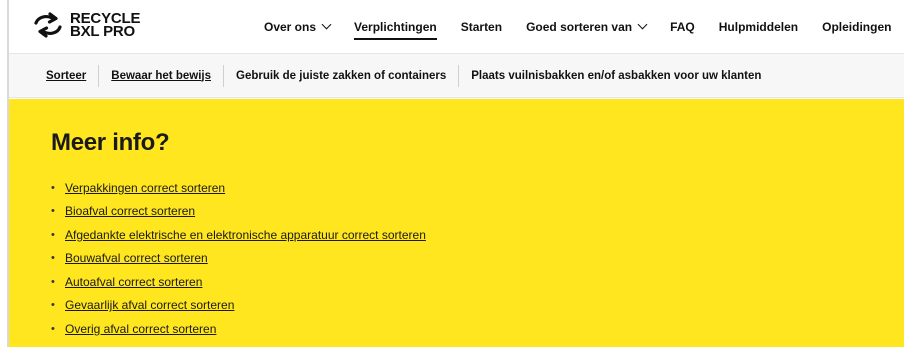 This screenshot has width=904, height=347. I want to click on nav-item-verplichtingen: Verplichtingen, so click(395, 26).